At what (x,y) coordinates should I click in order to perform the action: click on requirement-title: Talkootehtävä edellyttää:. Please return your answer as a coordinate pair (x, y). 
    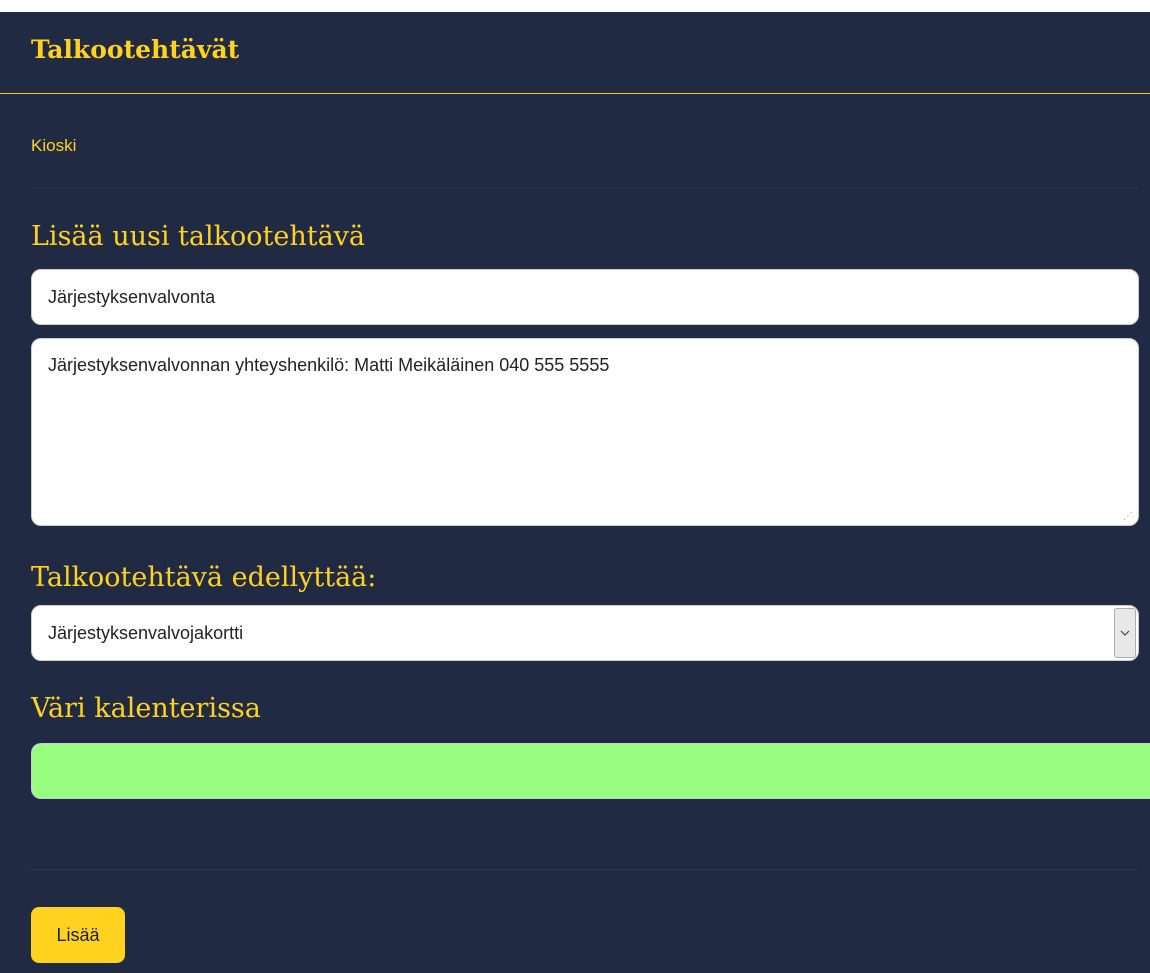
    Looking at the image, I should click on (204, 577).